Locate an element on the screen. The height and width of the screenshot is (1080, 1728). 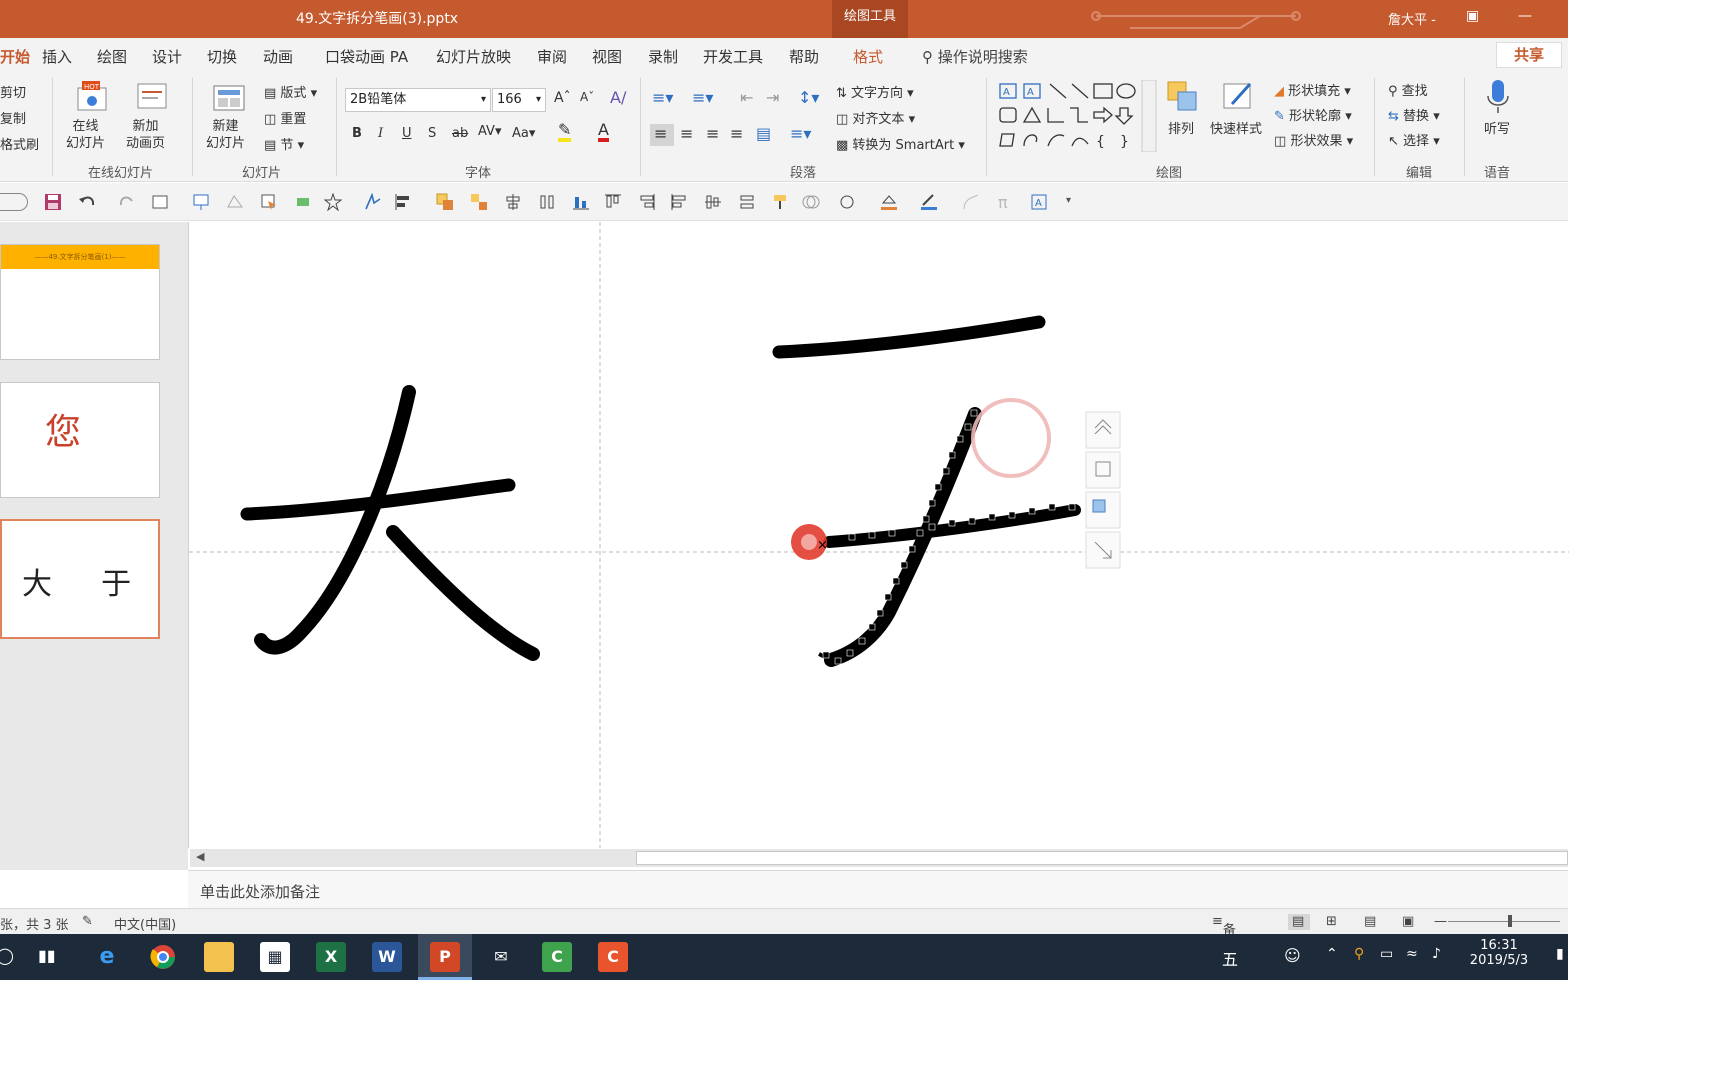
align-middle-icon is located at coordinates (713, 202).